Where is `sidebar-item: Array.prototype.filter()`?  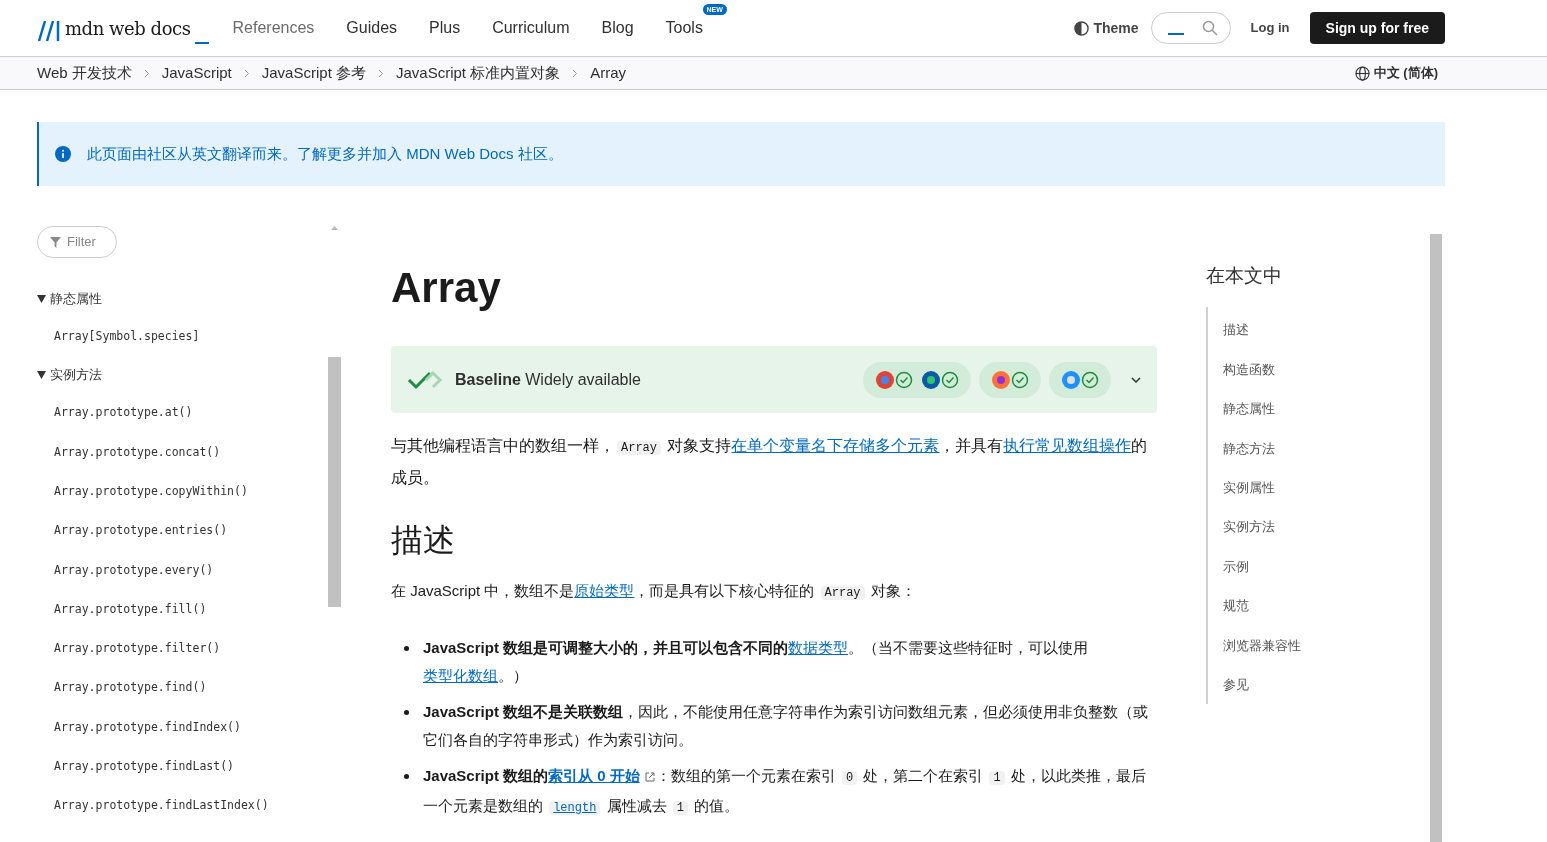
sidebar-item: Array.prototype.filter() is located at coordinates (137, 649).